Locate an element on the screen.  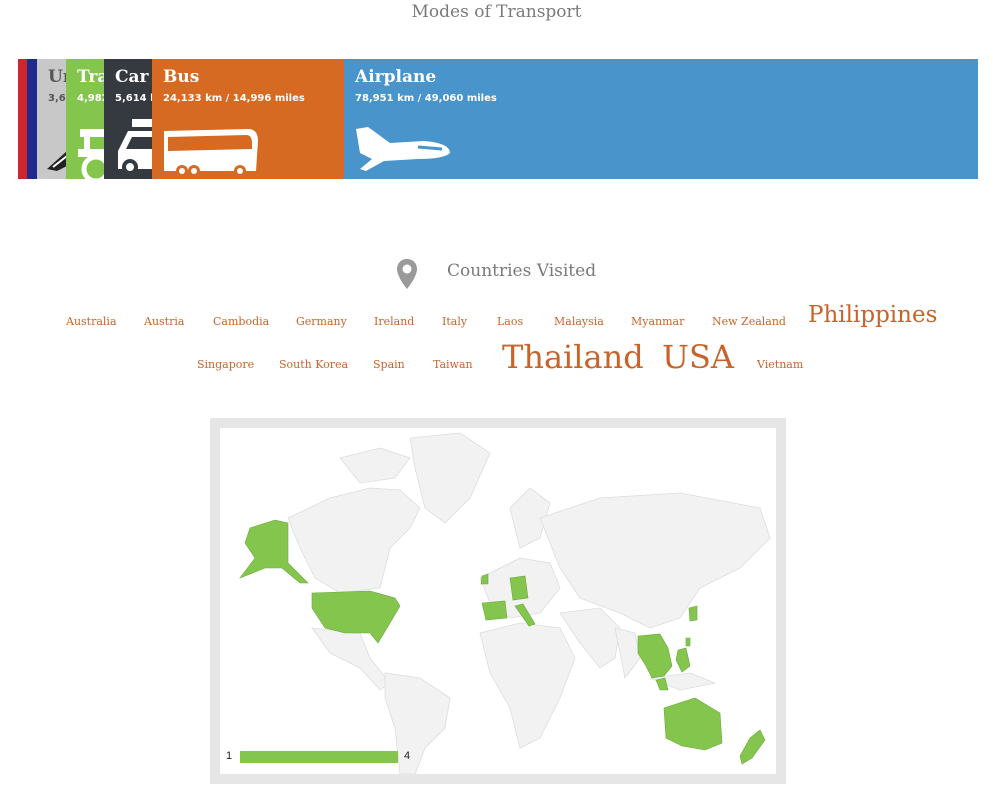
country-tag-taiwan: Taiwan is located at coordinates (453, 364).